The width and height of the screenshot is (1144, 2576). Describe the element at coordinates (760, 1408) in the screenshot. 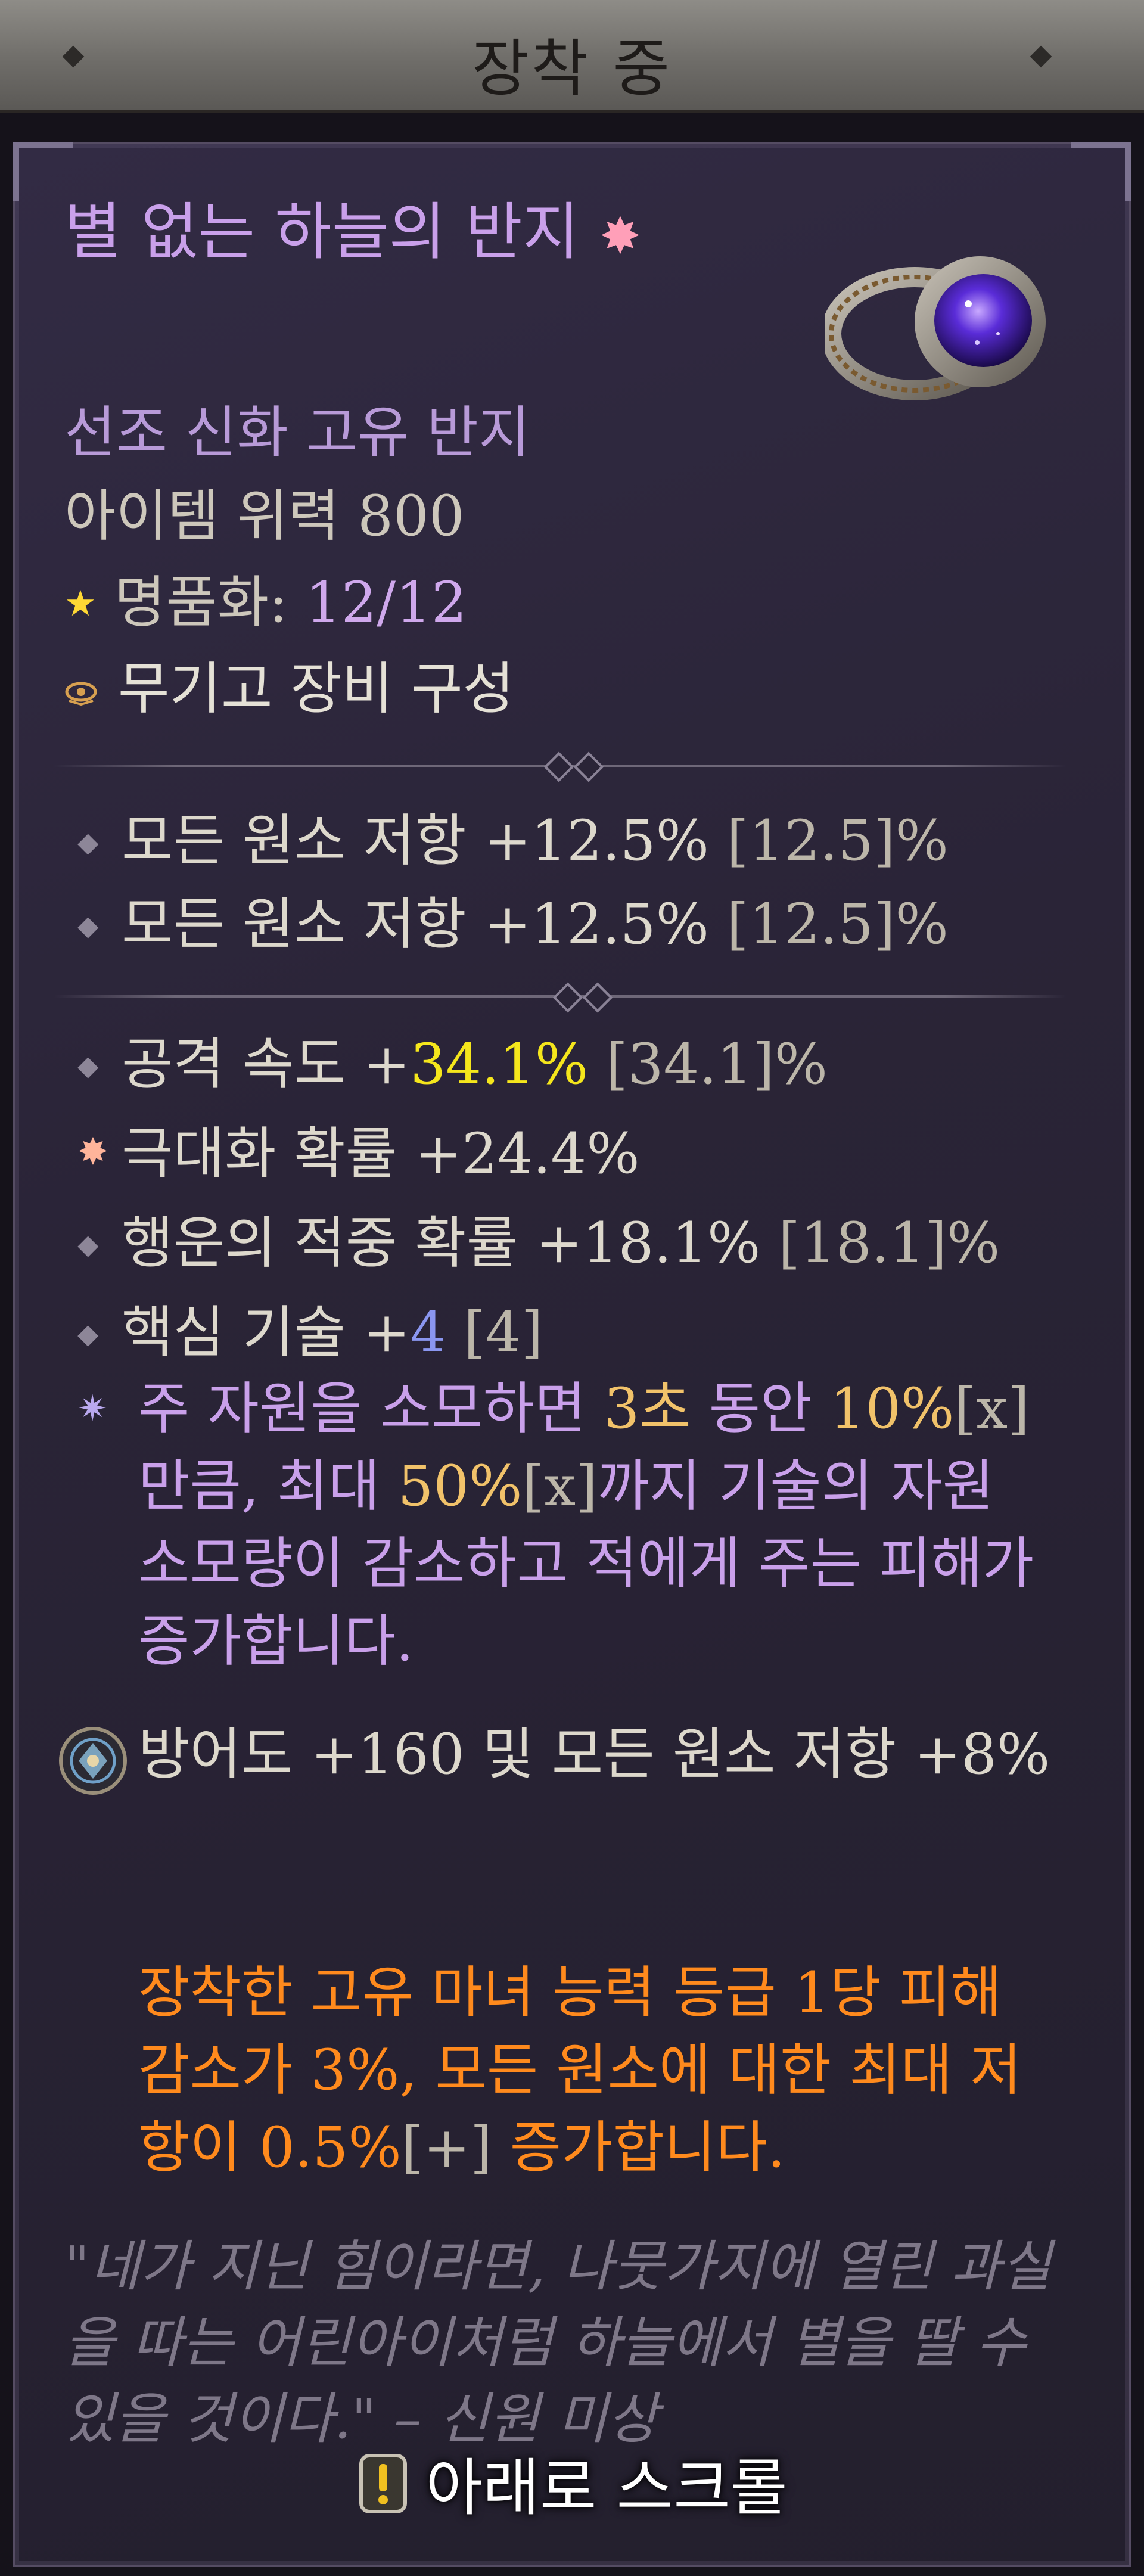

I see `affix-text: 동안` at that location.